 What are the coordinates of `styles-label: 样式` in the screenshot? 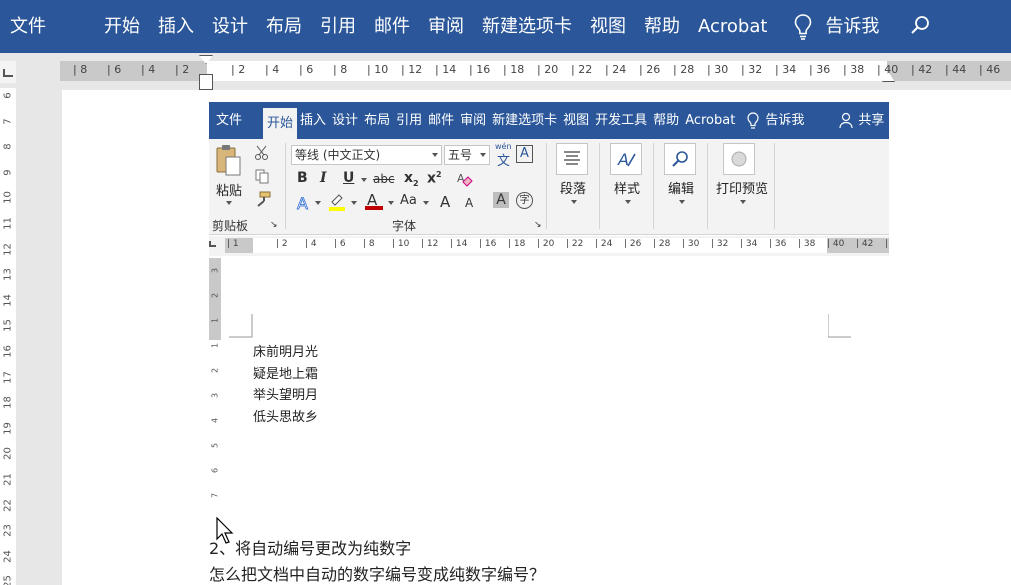 It's located at (627, 189).